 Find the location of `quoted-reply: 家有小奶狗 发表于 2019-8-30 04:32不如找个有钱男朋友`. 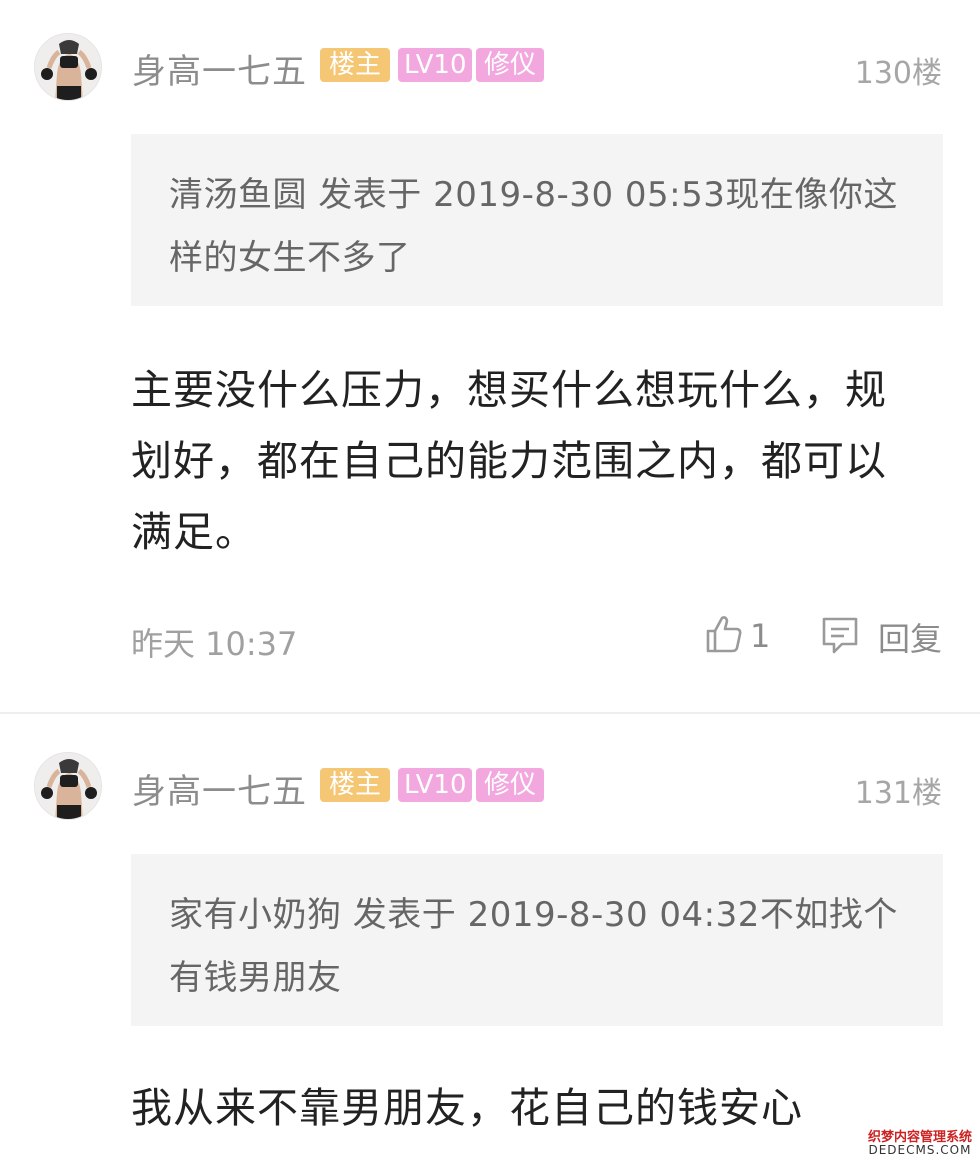

quoted-reply: 家有小奶狗 发表于 2019-8-30 04:32不如找个有钱男朋友 is located at coordinates (537, 940).